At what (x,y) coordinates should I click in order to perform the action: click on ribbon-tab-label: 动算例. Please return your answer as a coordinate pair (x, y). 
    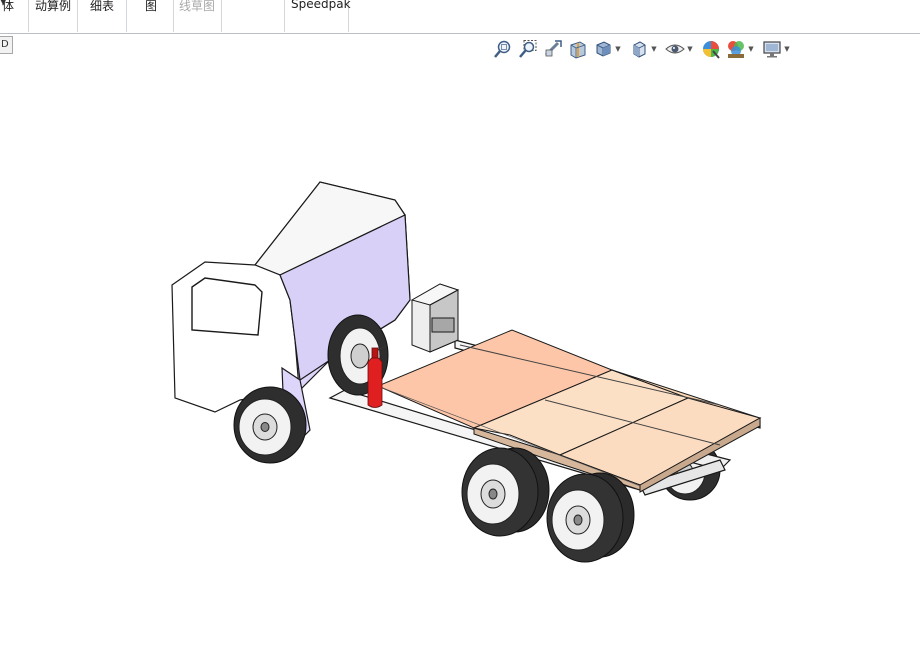
    Looking at the image, I should click on (53, 6).